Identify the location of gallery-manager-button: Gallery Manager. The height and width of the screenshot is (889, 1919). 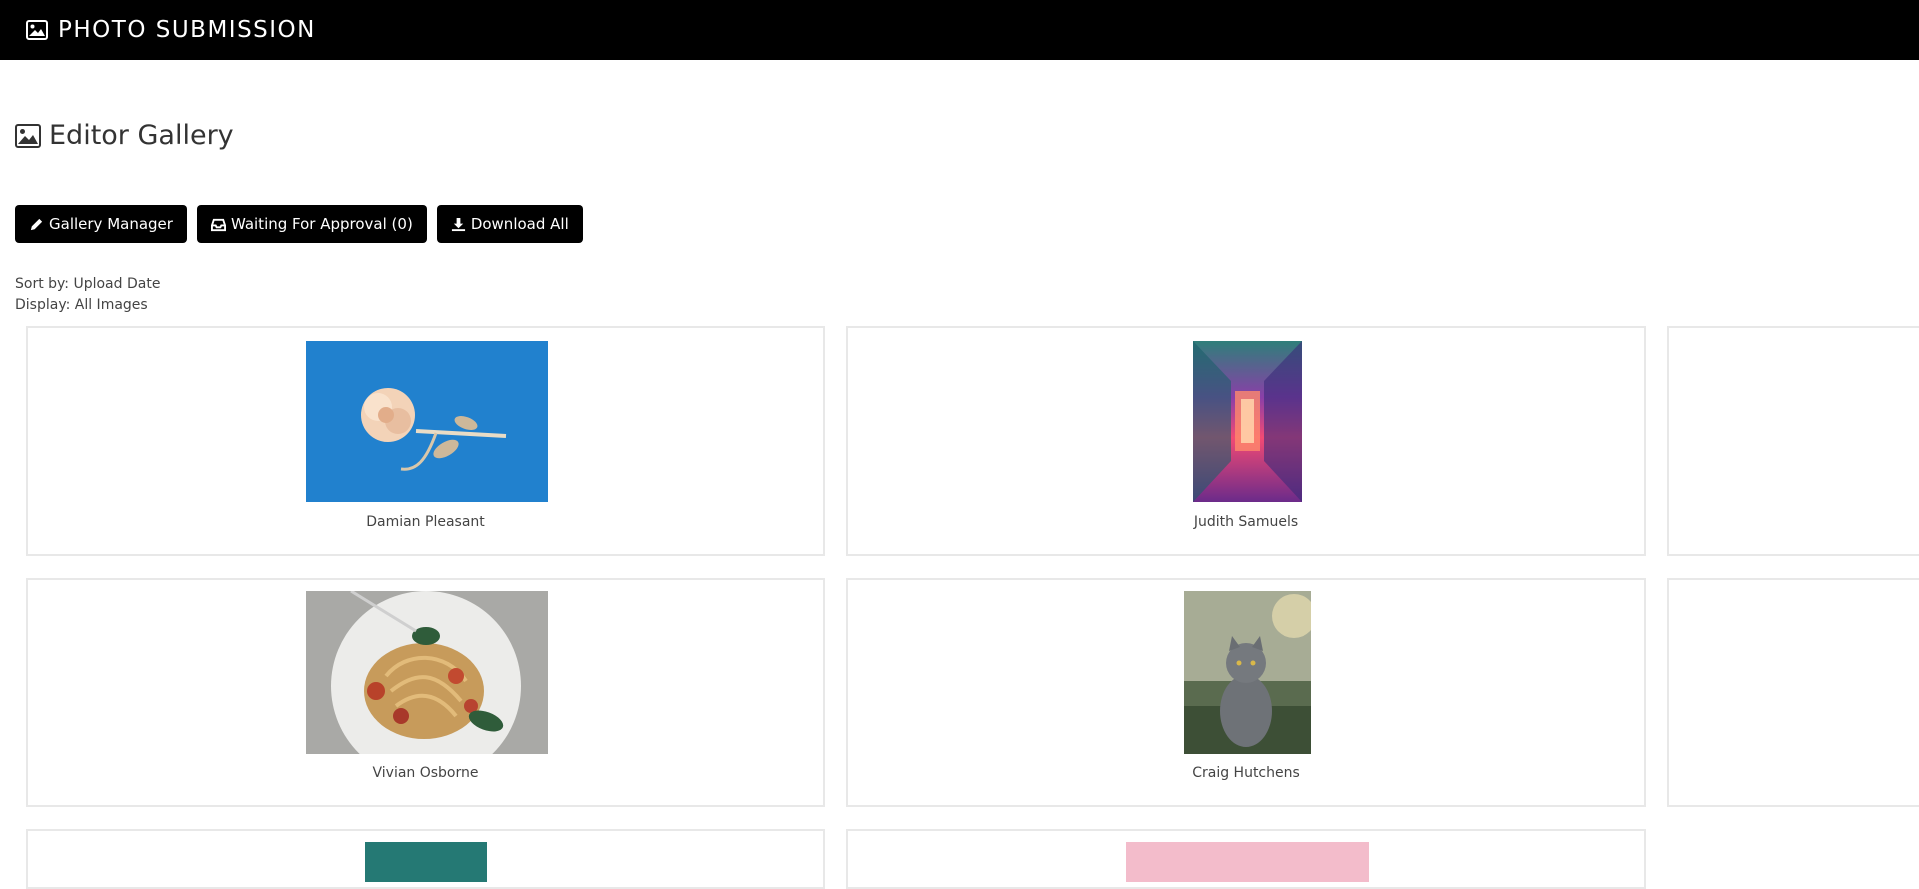
(101, 224).